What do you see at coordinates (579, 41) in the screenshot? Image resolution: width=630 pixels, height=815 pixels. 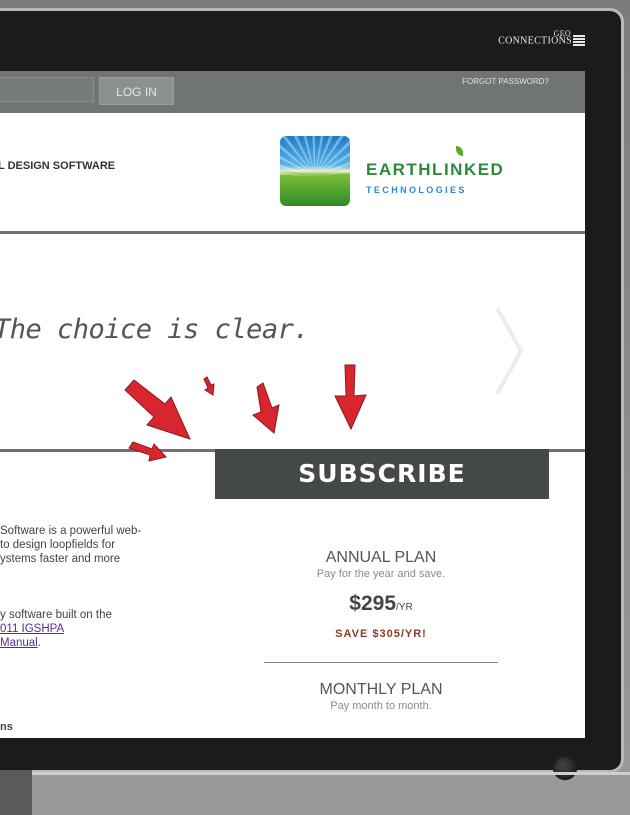 I see `brand-grid-icon` at bounding box center [579, 41].